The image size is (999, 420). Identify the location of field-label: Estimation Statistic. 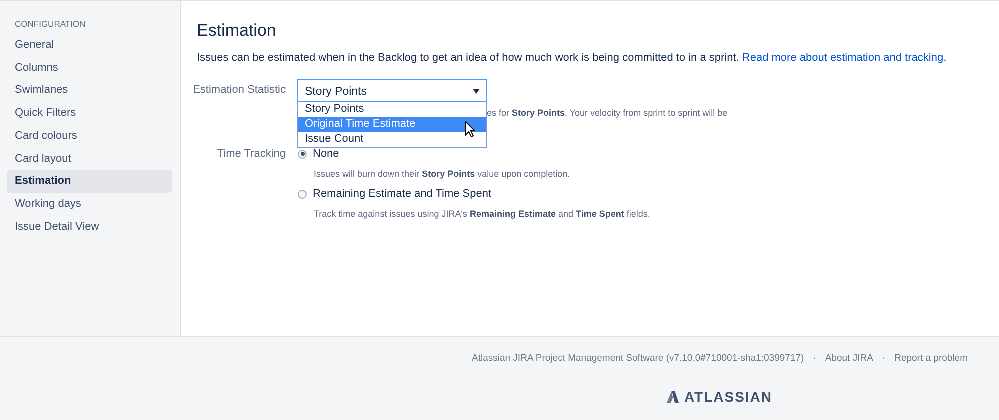
(239, 90).